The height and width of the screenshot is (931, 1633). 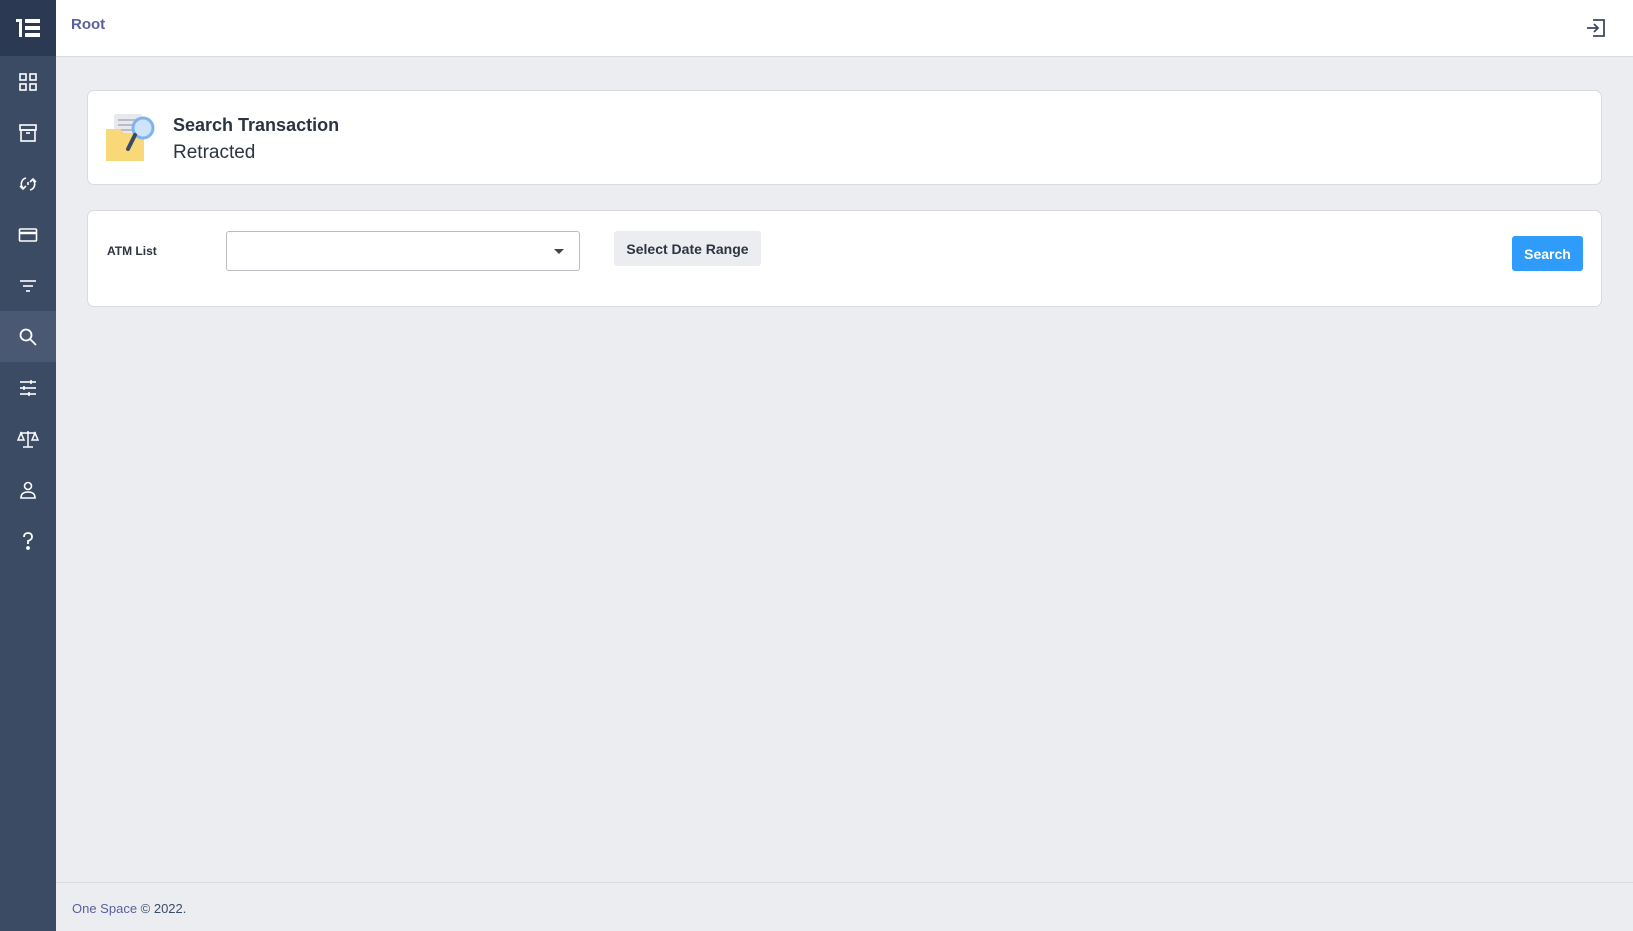 I want to click on sidebar-brand, so click(x=28, y=28).